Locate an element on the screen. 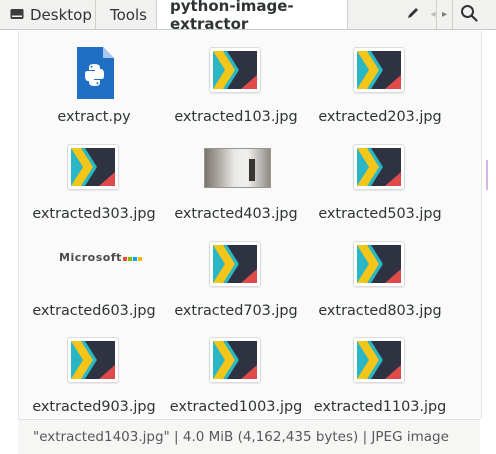 The image size is (496, 454). file-name: extracted503.jpg is located at coordinates (380, 214).